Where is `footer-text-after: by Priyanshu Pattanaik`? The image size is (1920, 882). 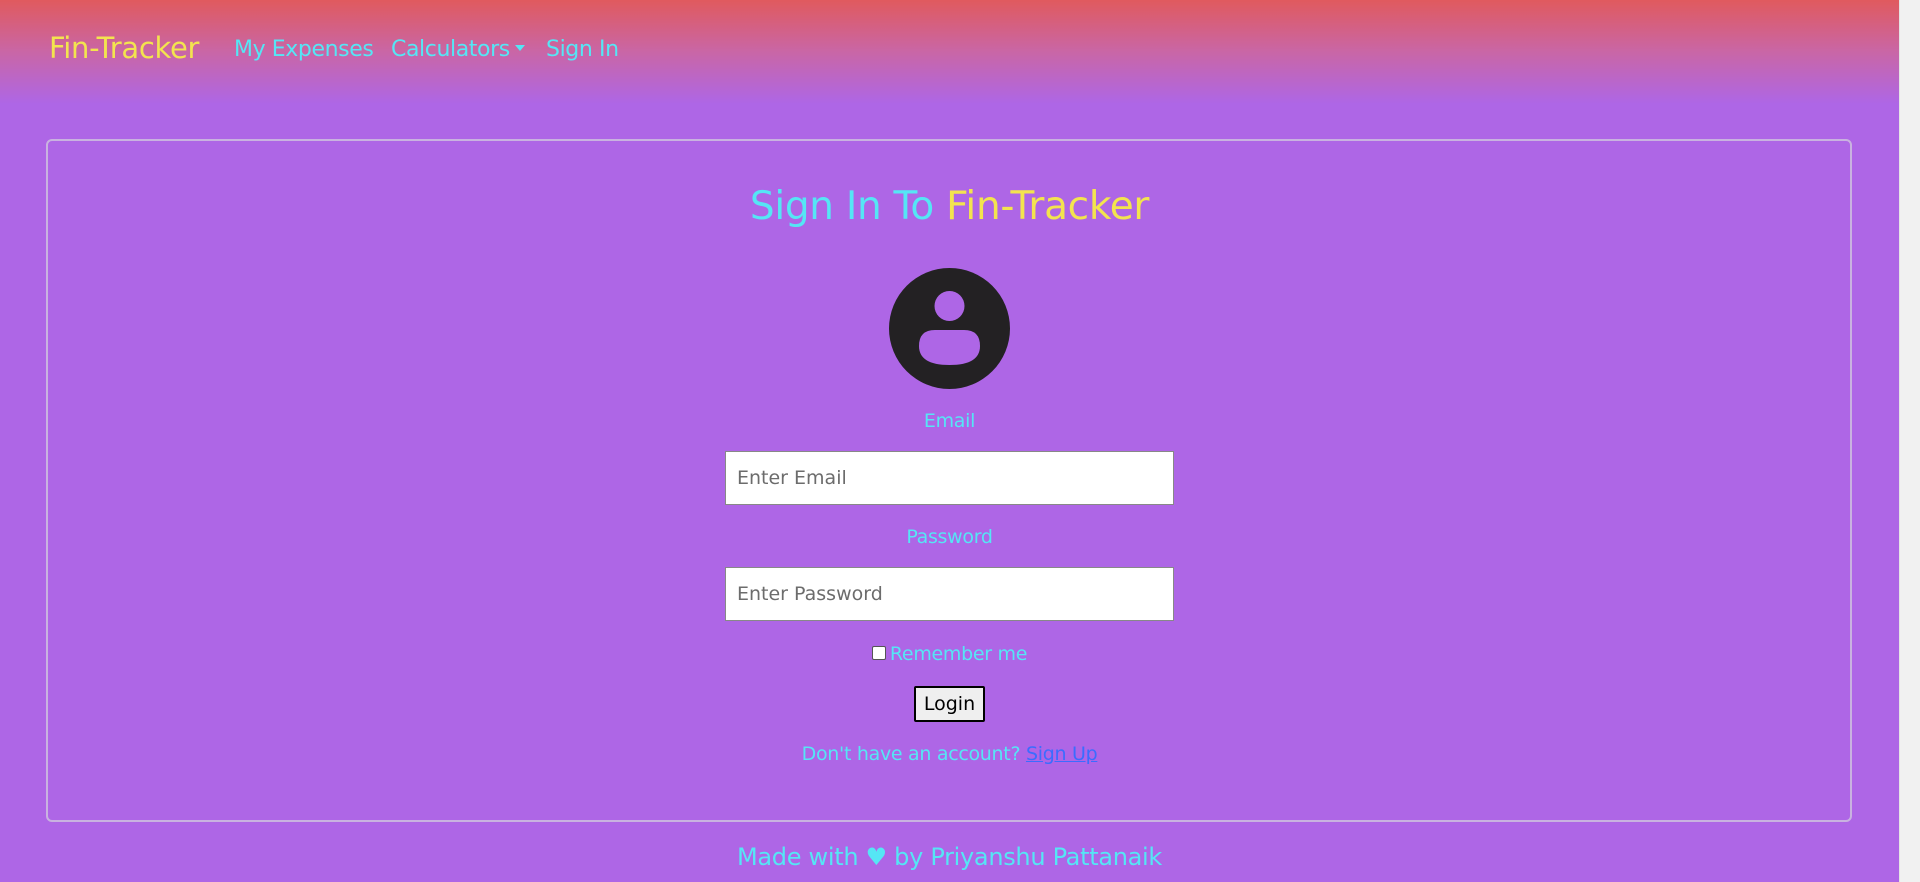 footer-text-after: by Priyanshu Pattanaik is located at coordinates (1028, 857).